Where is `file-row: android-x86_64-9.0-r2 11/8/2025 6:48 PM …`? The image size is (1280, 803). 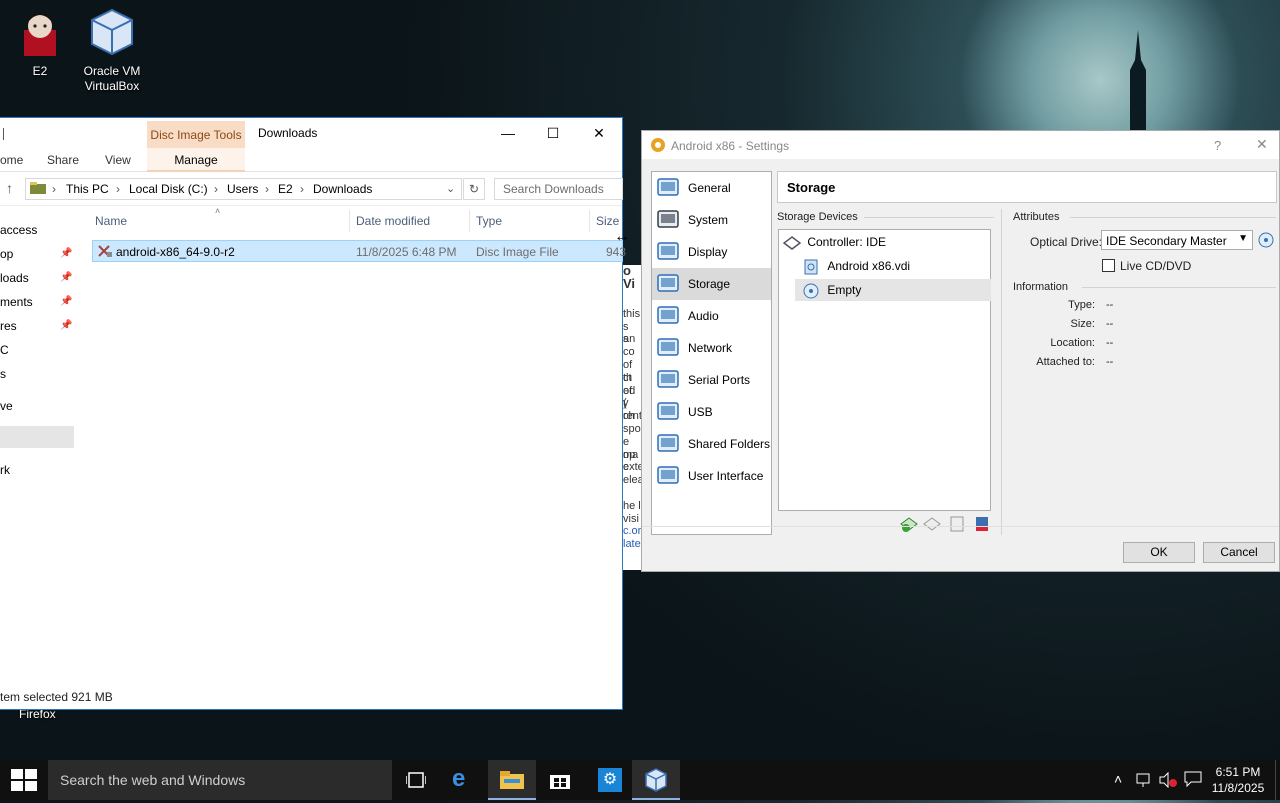
file-row: android-x86_64-9.0-r2 11/8/2025 6:48 PM … is located at coordinates (359, 251).